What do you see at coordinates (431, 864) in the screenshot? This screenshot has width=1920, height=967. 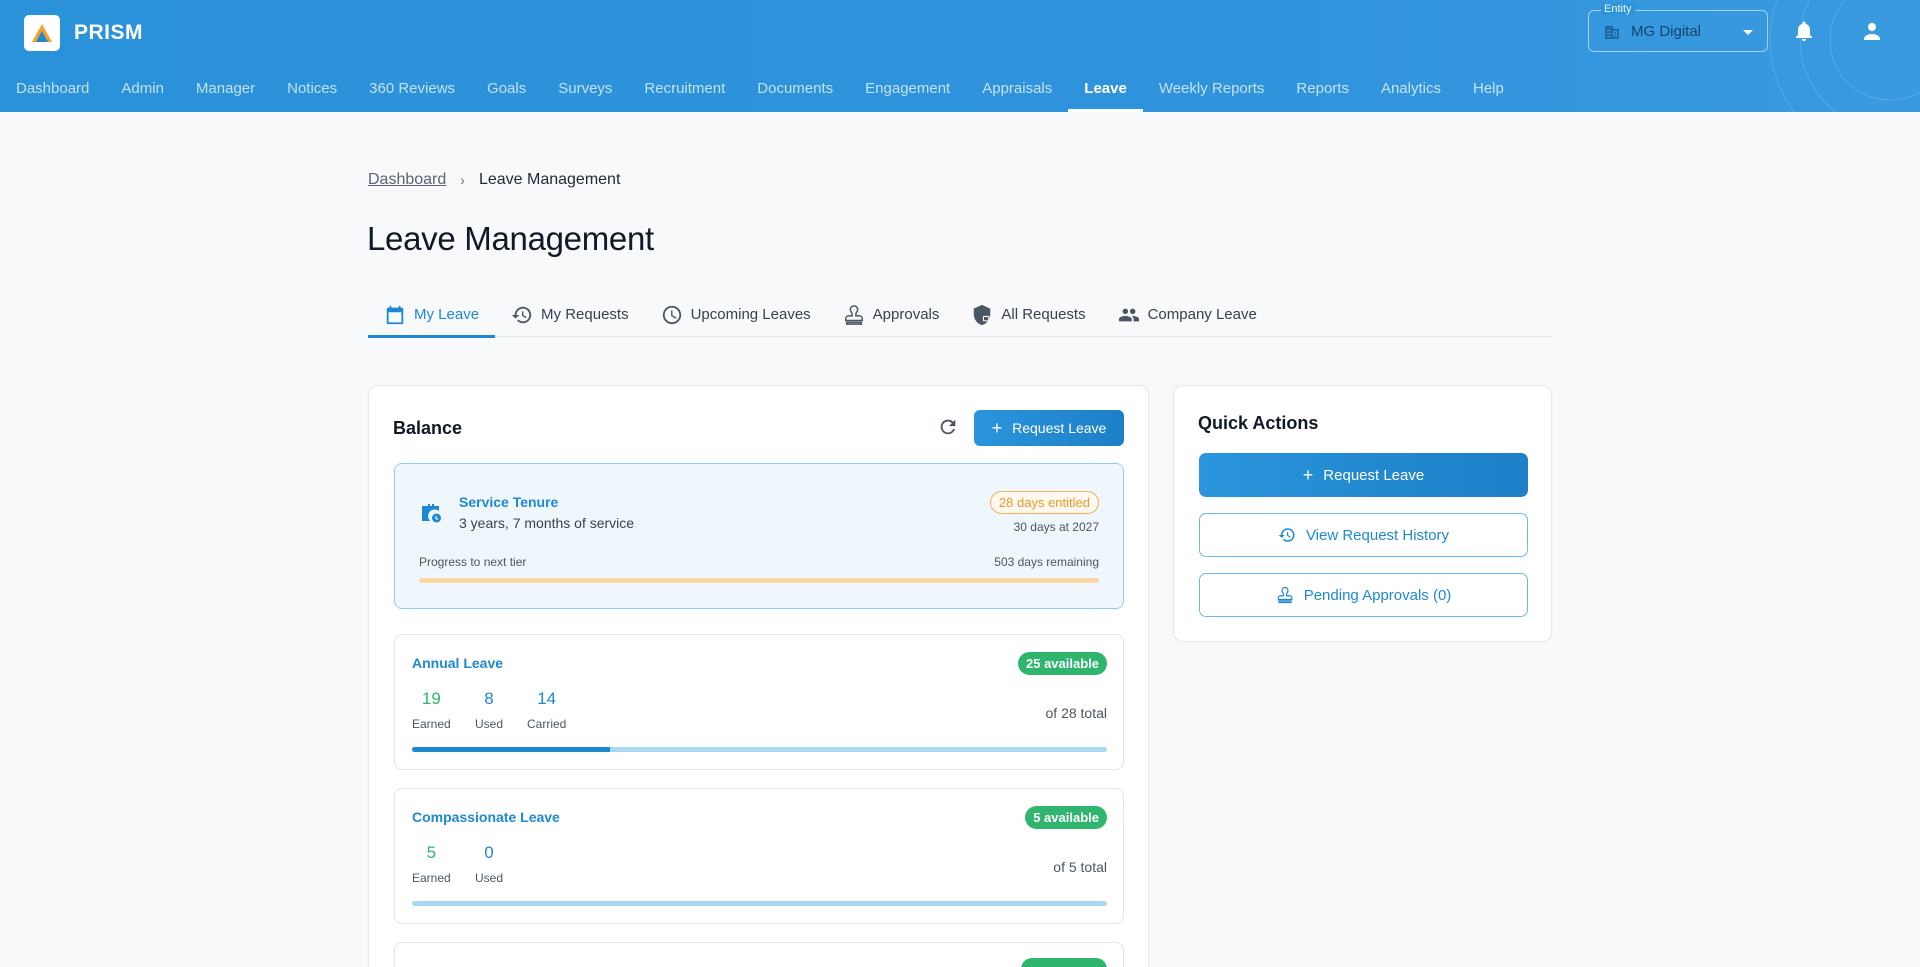 I see `earned-stat: 5 Earned` at bounding box center [431, 864].